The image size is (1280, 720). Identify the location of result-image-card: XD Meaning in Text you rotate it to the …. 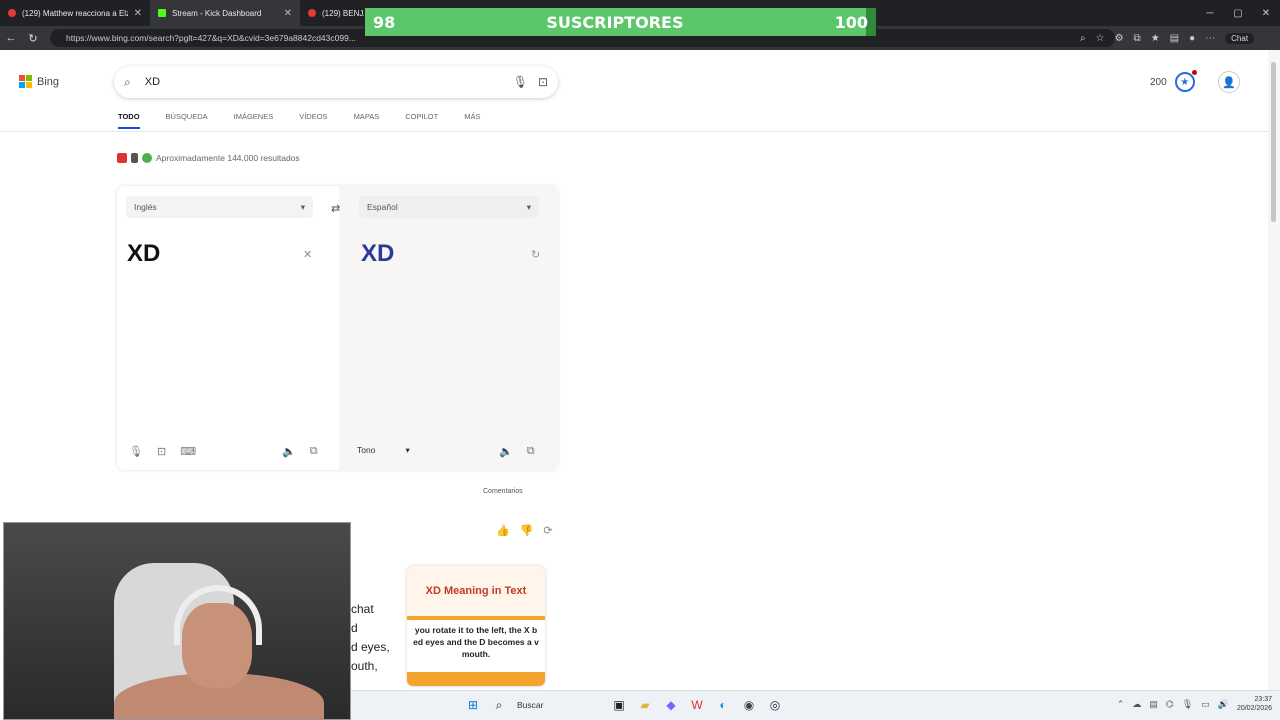
(476, 626).